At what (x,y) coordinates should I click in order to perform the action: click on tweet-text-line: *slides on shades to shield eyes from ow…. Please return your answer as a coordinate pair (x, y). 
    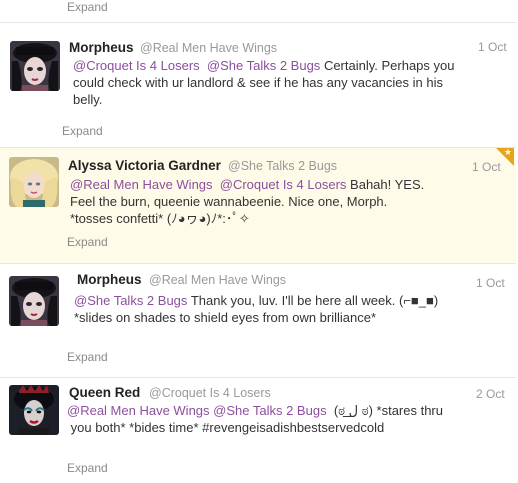
    Looking at the image, I should click on (225, 317).